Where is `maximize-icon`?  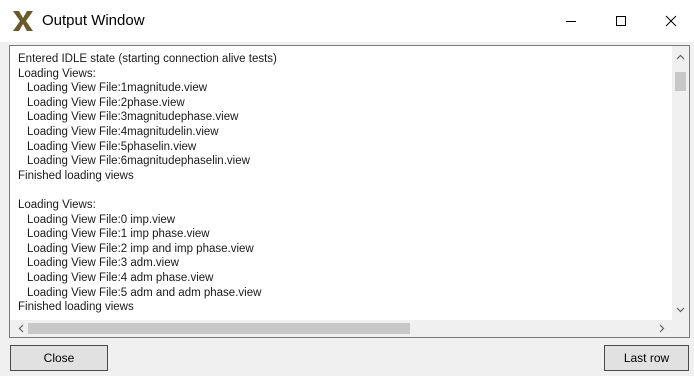 maximize-icon is located at coordinates (621, 21).